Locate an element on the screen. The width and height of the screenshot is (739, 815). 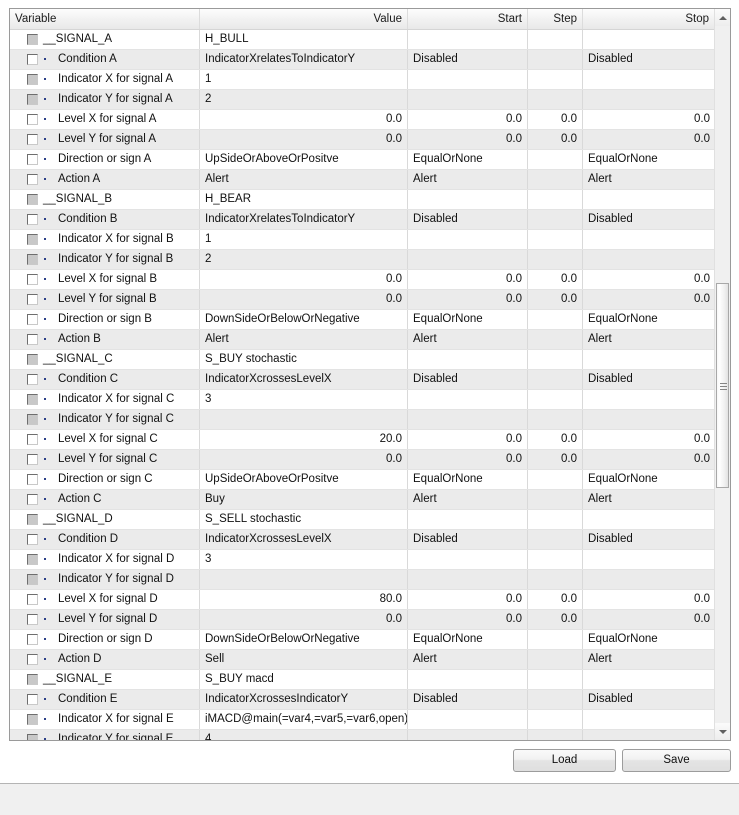
variable-cell: Action C is located at coordinates (105, 499).